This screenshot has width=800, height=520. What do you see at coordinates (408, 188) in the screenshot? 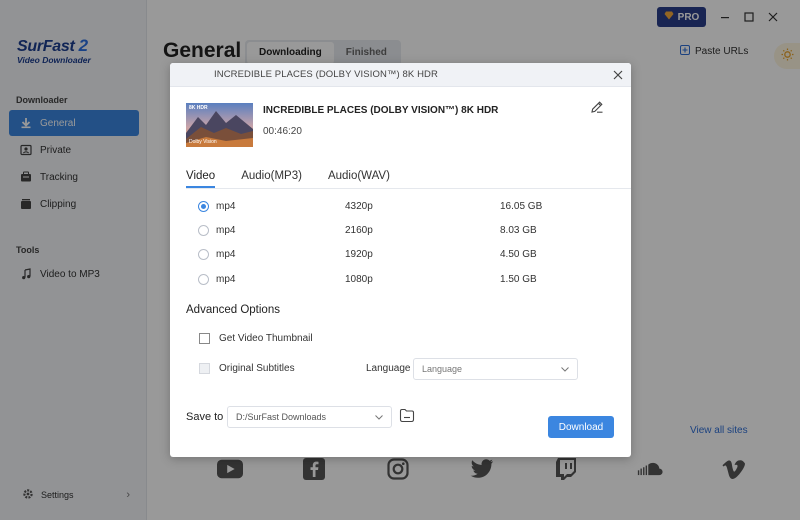
I see `tabs-divider` at bounding box center [408, 188].